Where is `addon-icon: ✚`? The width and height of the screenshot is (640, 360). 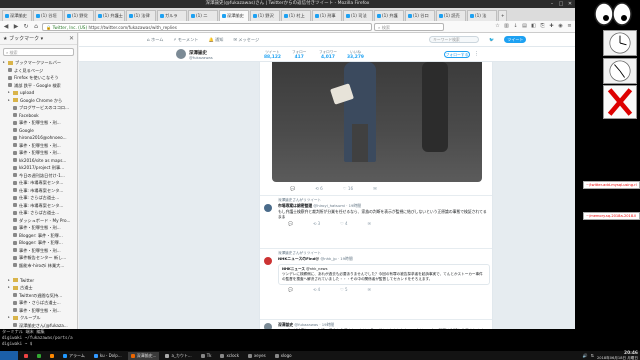
addon-icon: ✚ is located at coordinates (551, 26).